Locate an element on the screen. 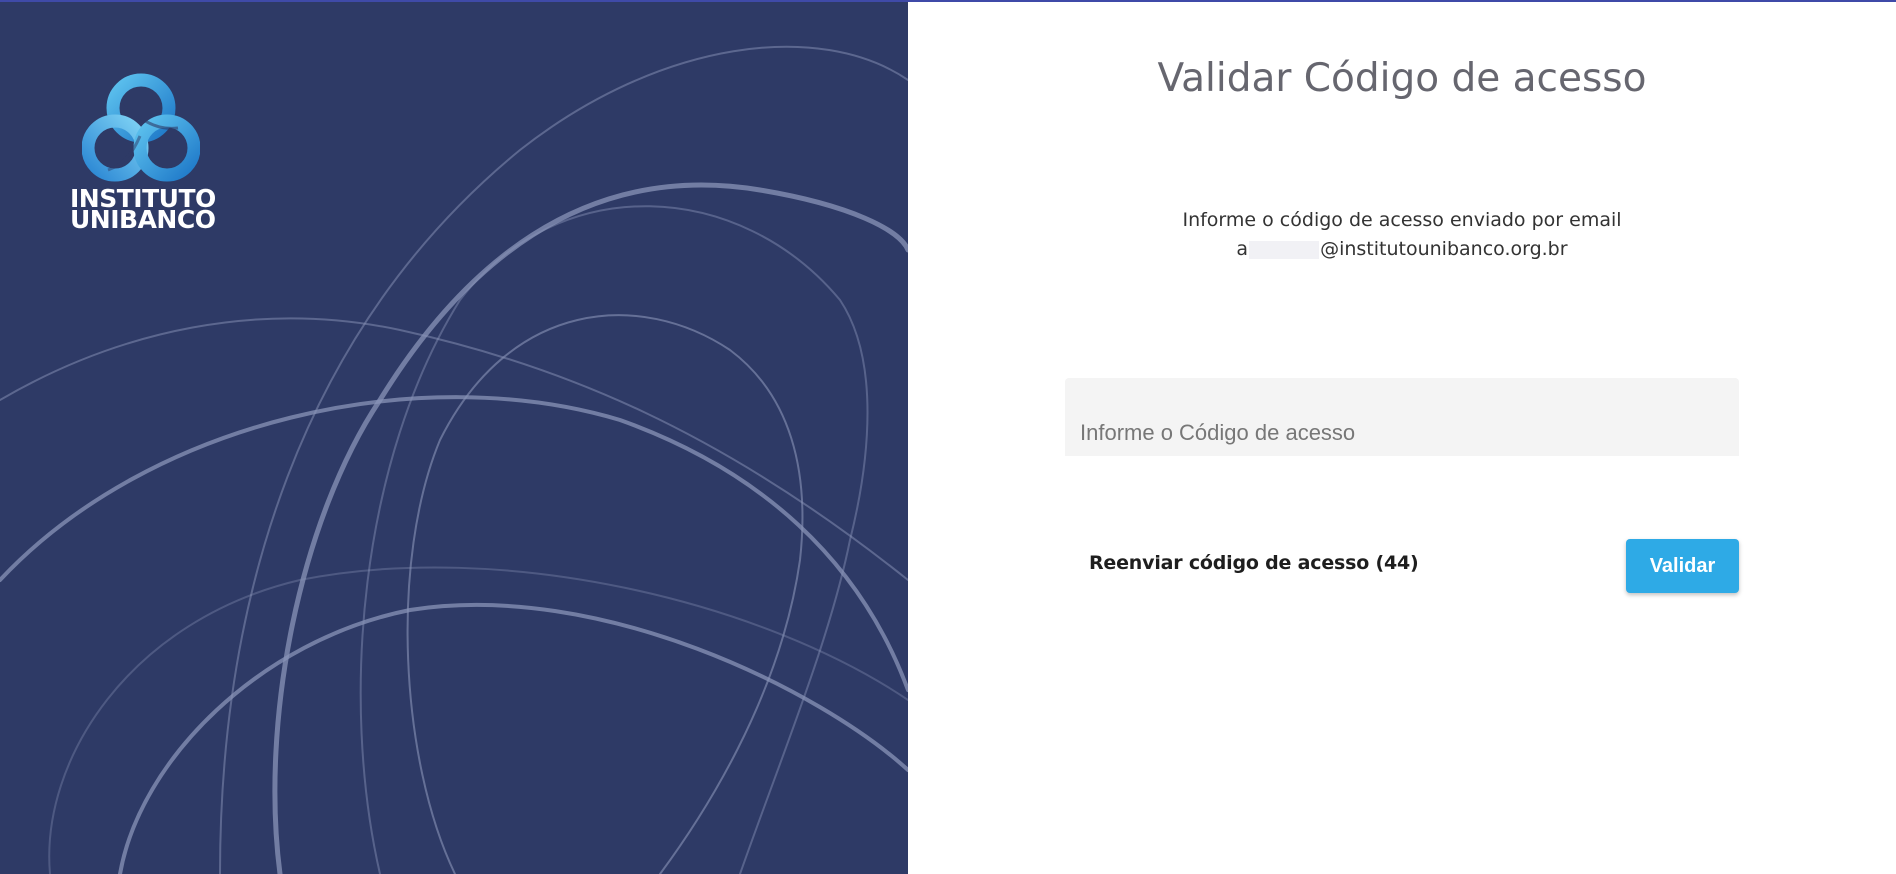 This screenshot has width=1896, height=874. top-border is located at coordinates (948, 1).